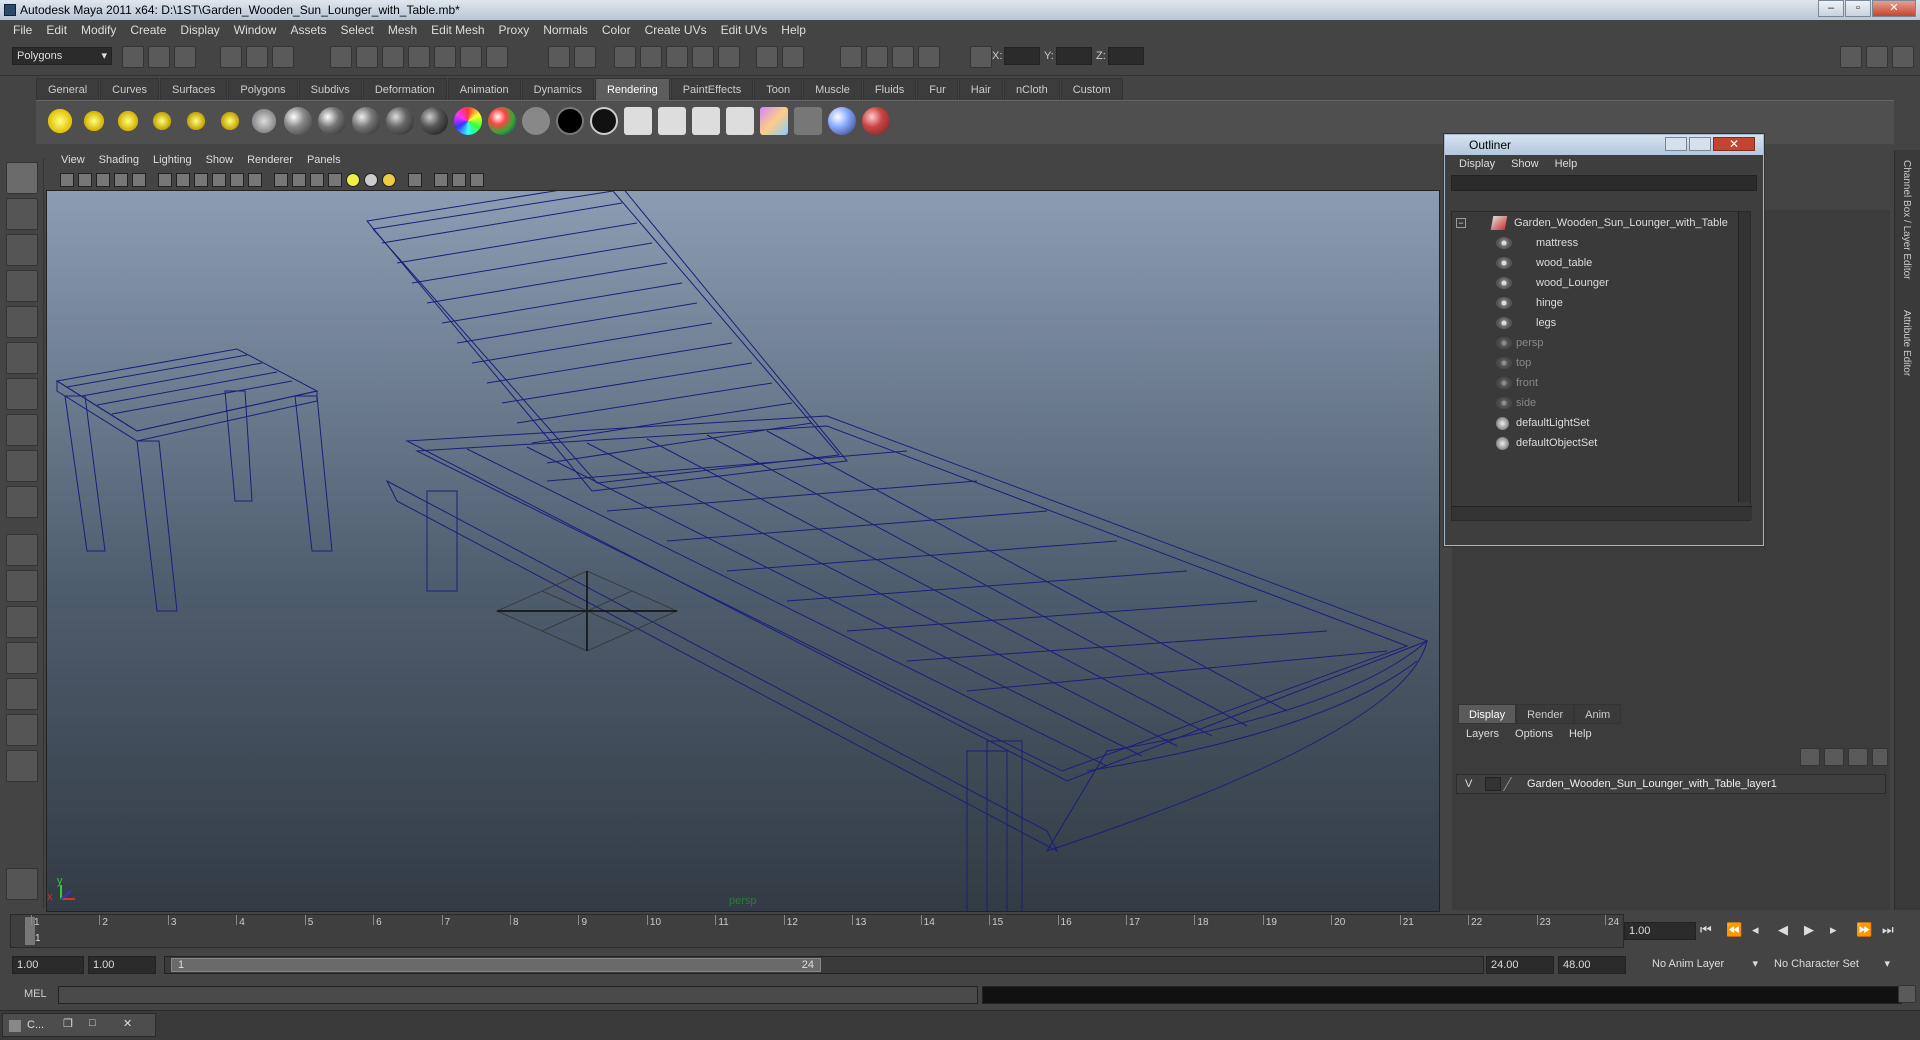  I want to click on menu-mesh: Mesh, so click(402, 30).